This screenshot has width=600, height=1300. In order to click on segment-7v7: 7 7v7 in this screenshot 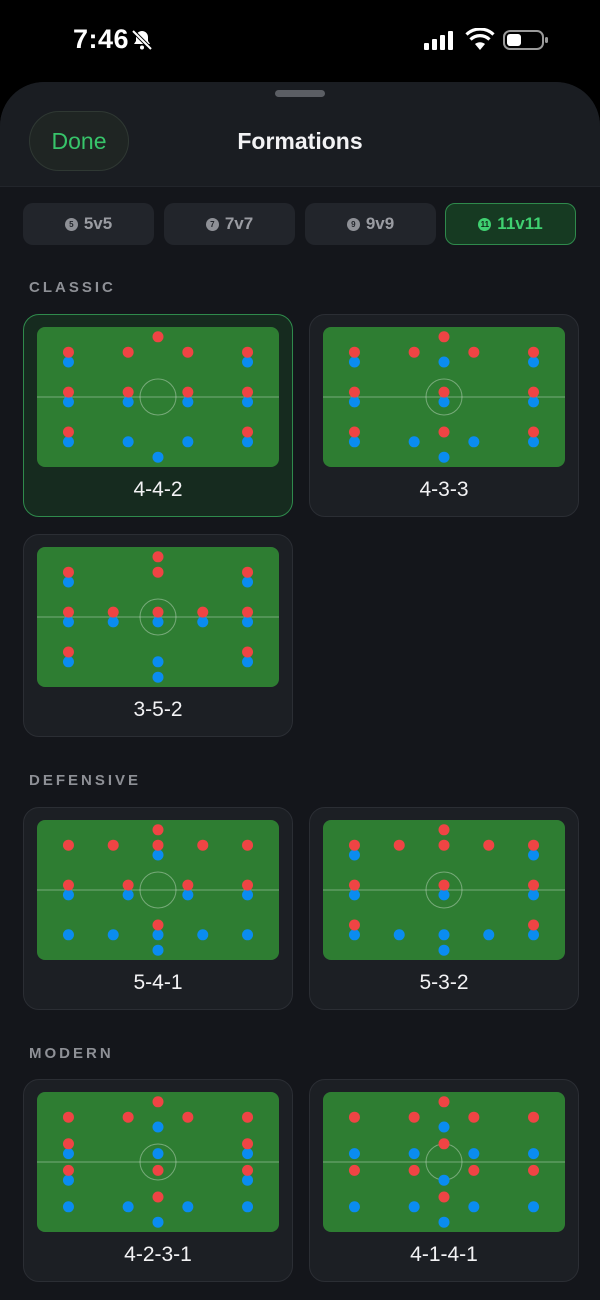, I will do `click(229, 224)`.